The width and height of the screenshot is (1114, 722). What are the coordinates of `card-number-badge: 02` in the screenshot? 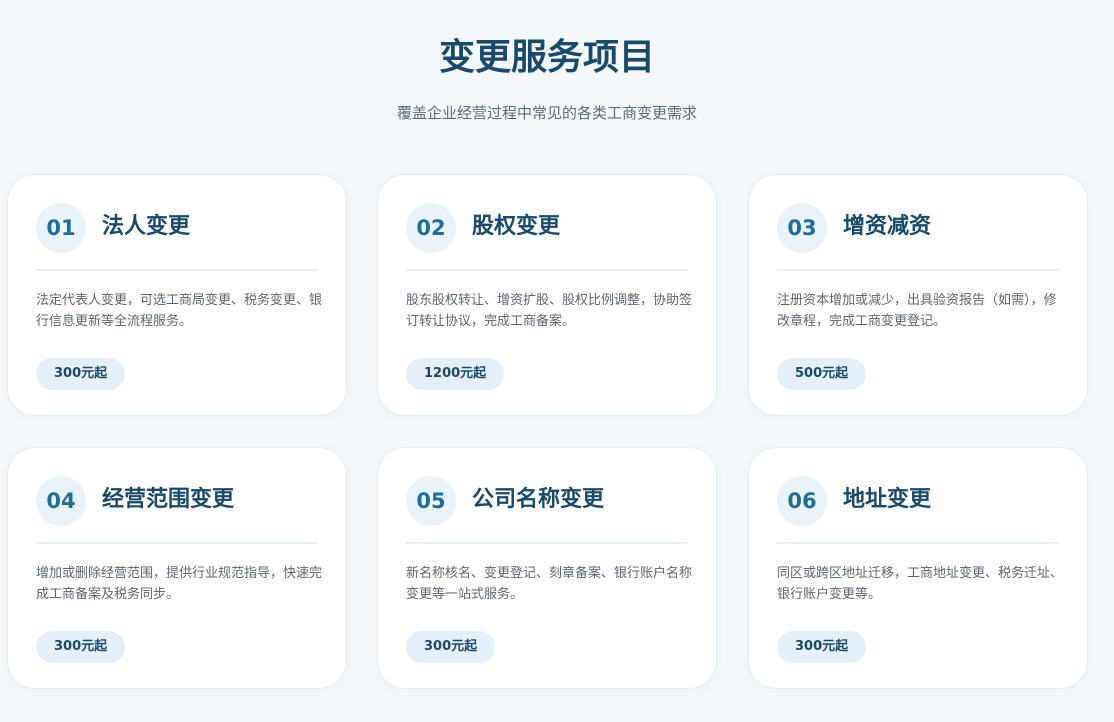 It's located at (431, 228).